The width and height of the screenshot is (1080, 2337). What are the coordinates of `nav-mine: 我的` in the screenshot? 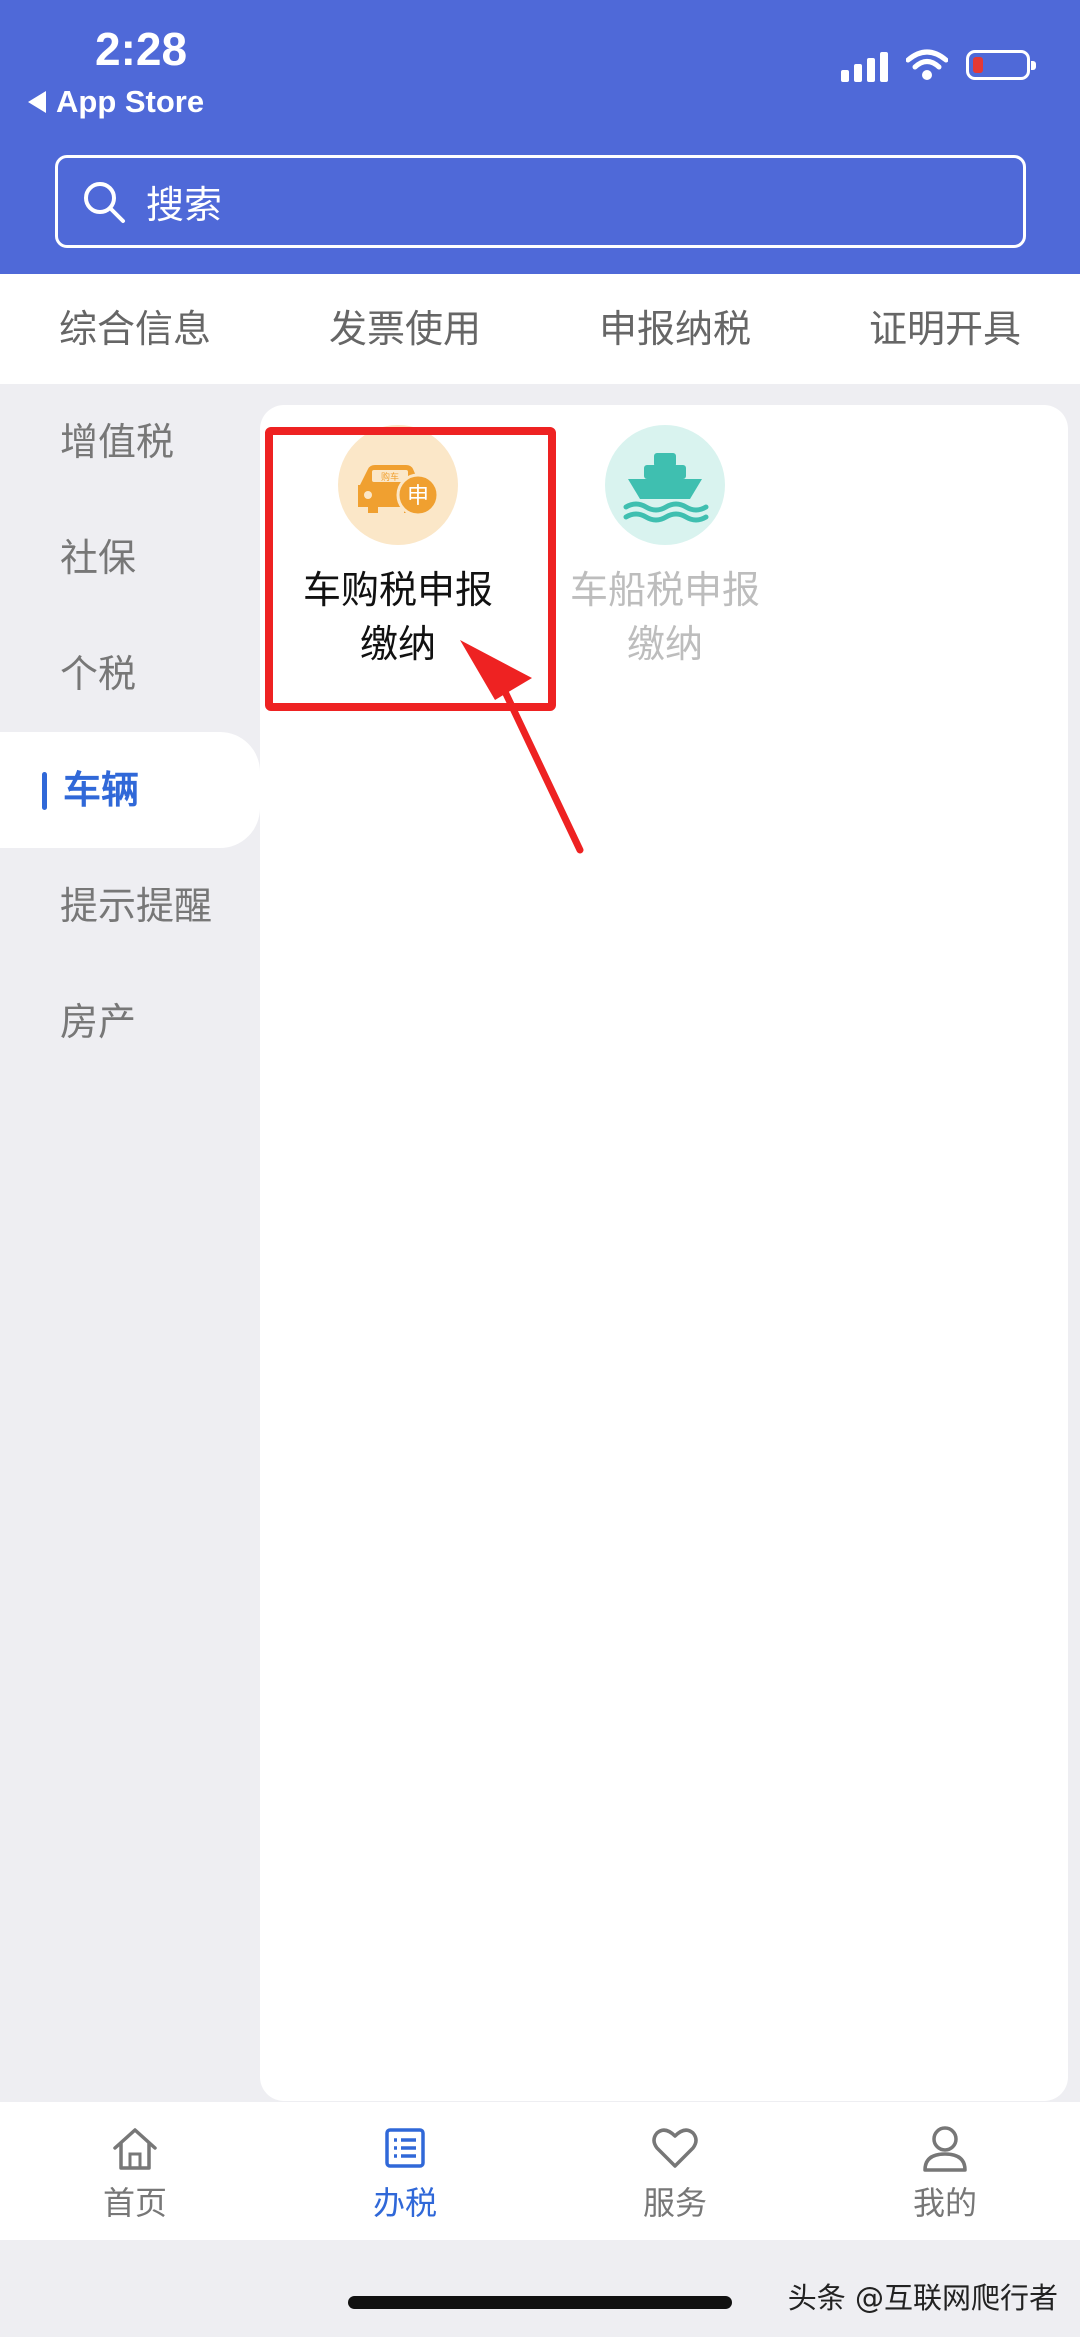 It's located at (945, 2171).